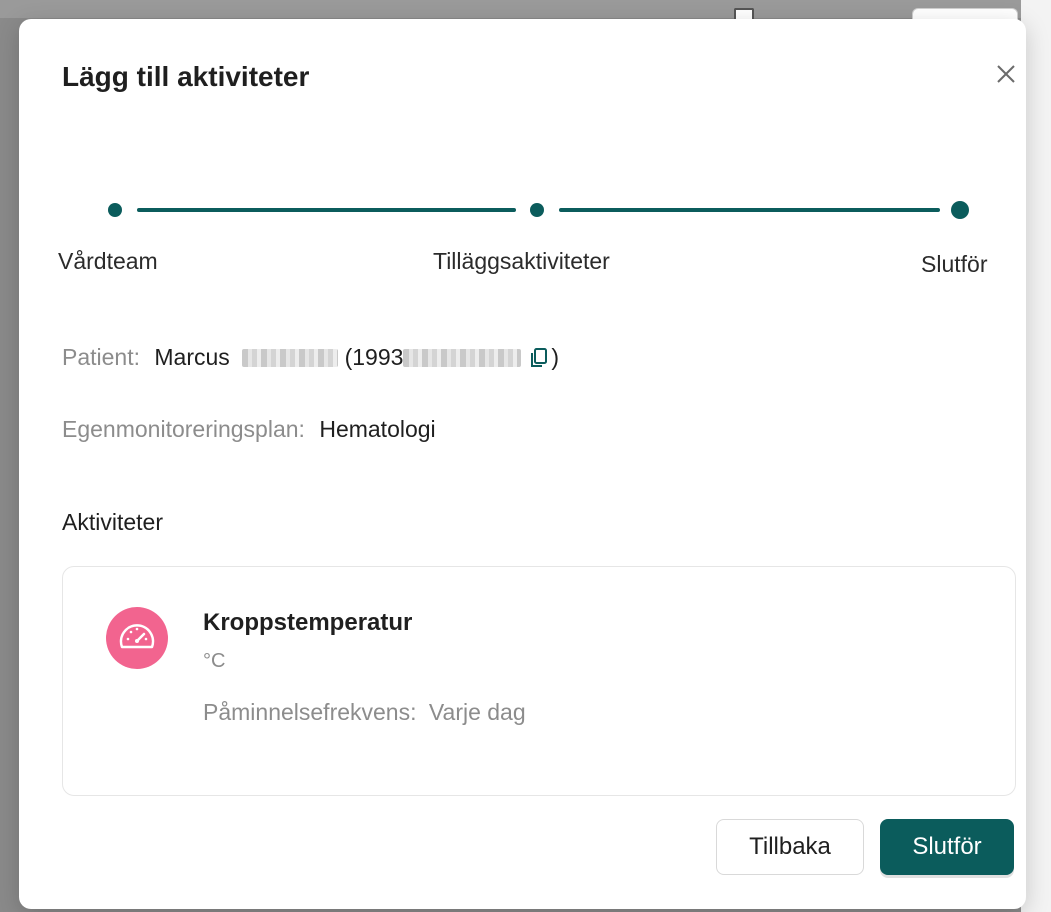  I want to click on redacted-personal-number, so click(462, 358).